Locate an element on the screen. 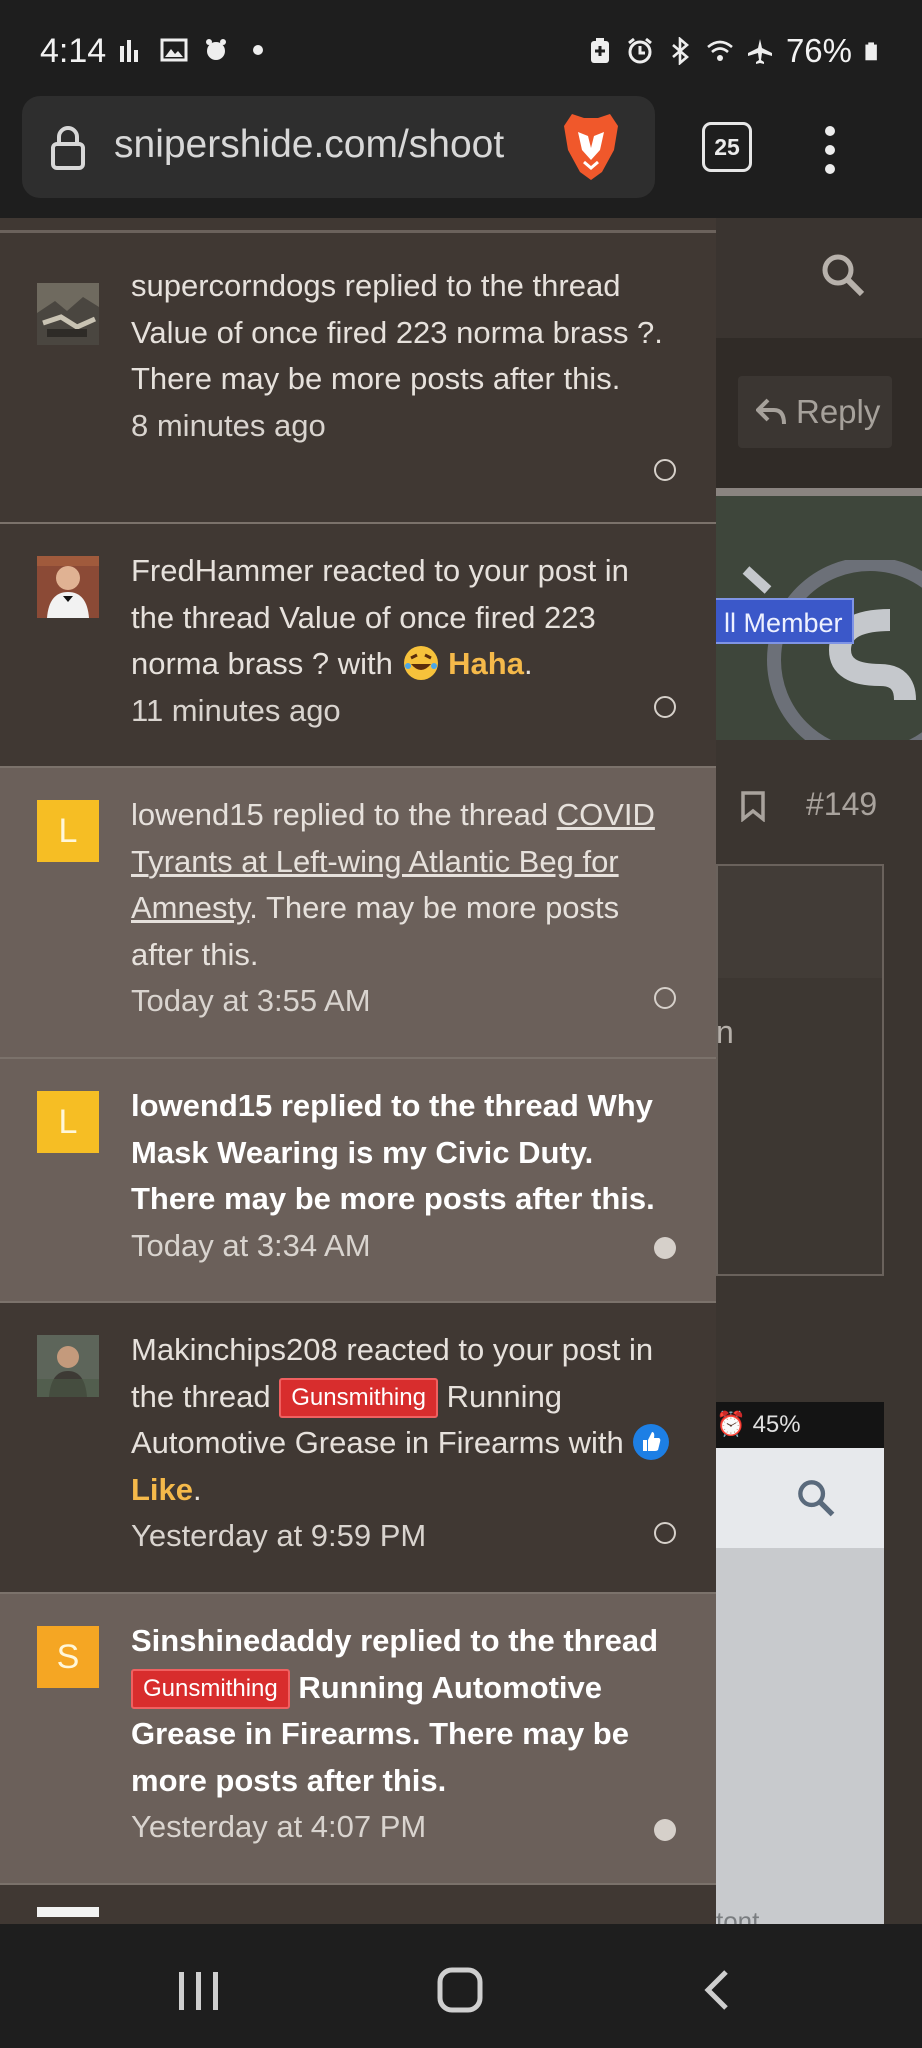 The image size is (922, 2048). notification-time: Today at 3:55 AM is located at coordinates (251, 1000).